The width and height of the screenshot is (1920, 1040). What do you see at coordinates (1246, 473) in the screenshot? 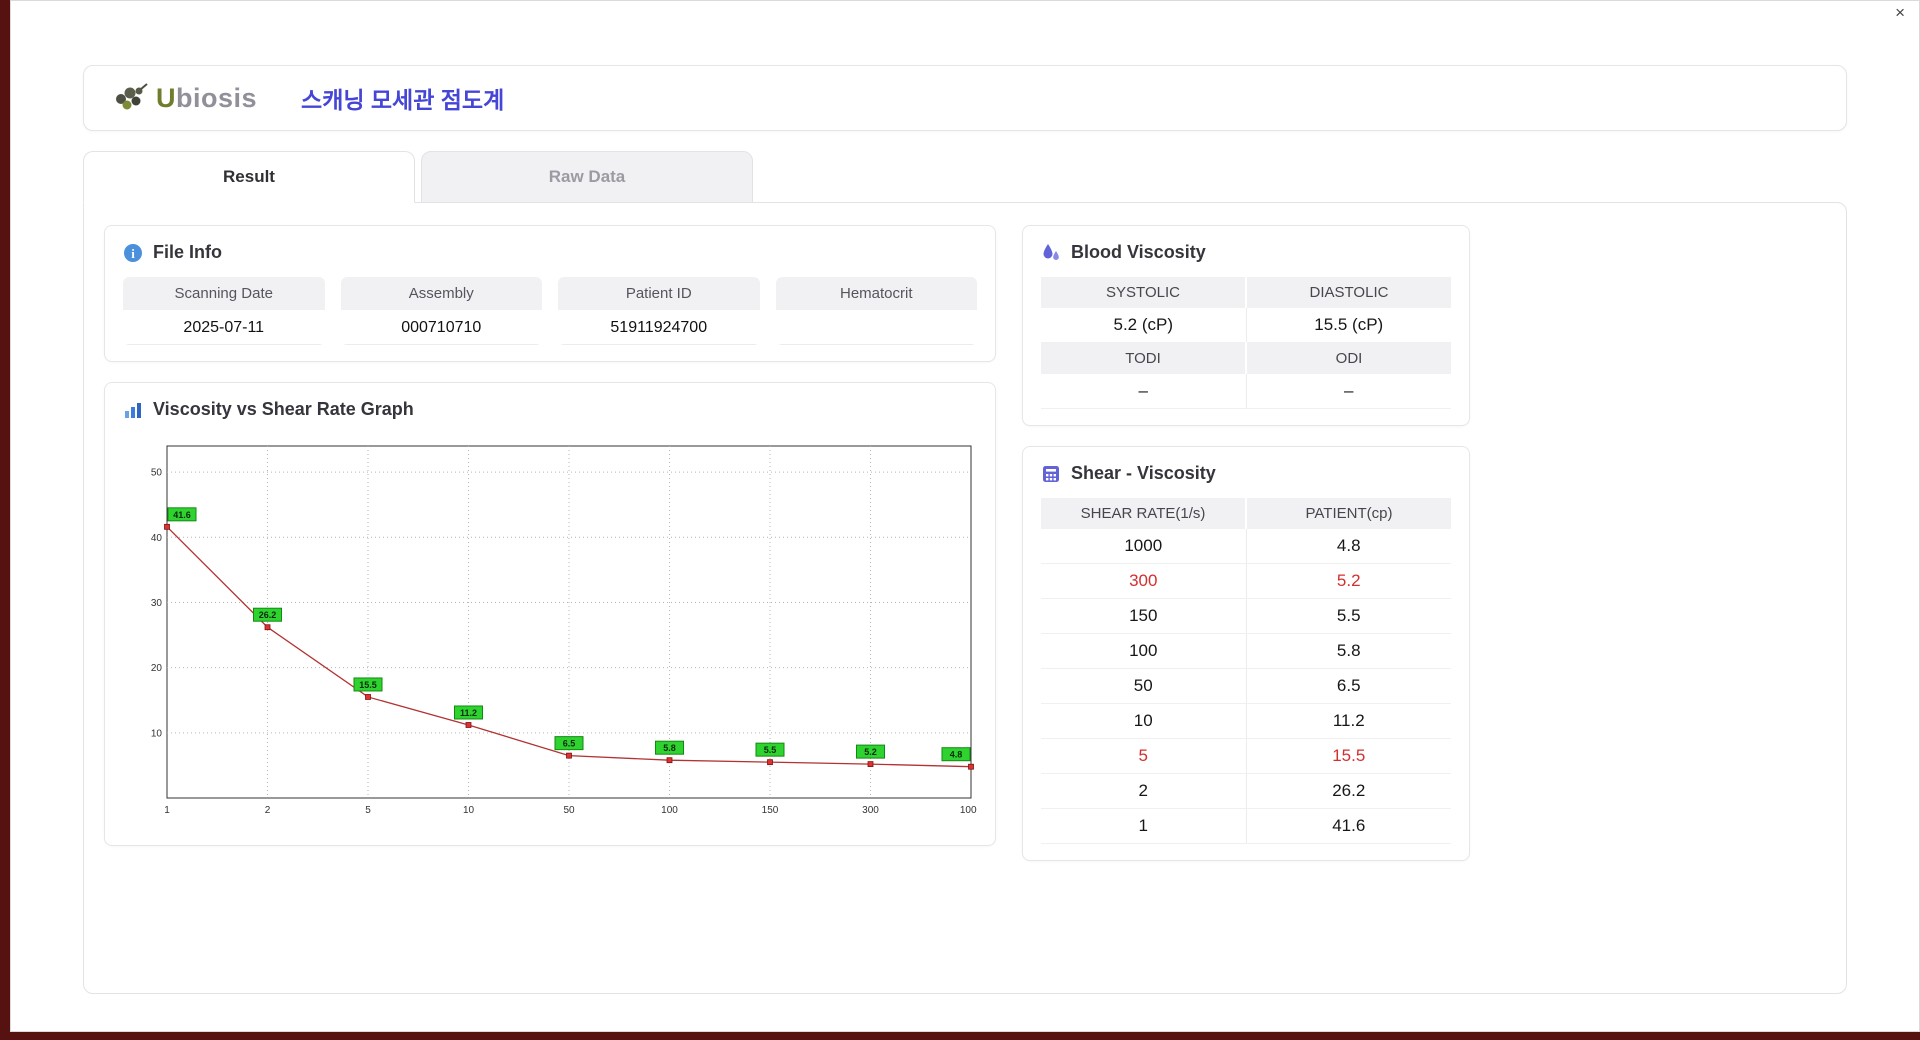
I see `shear-viscosity-title-row: Shear - Viscosity` at bounding box center [1246, 473].